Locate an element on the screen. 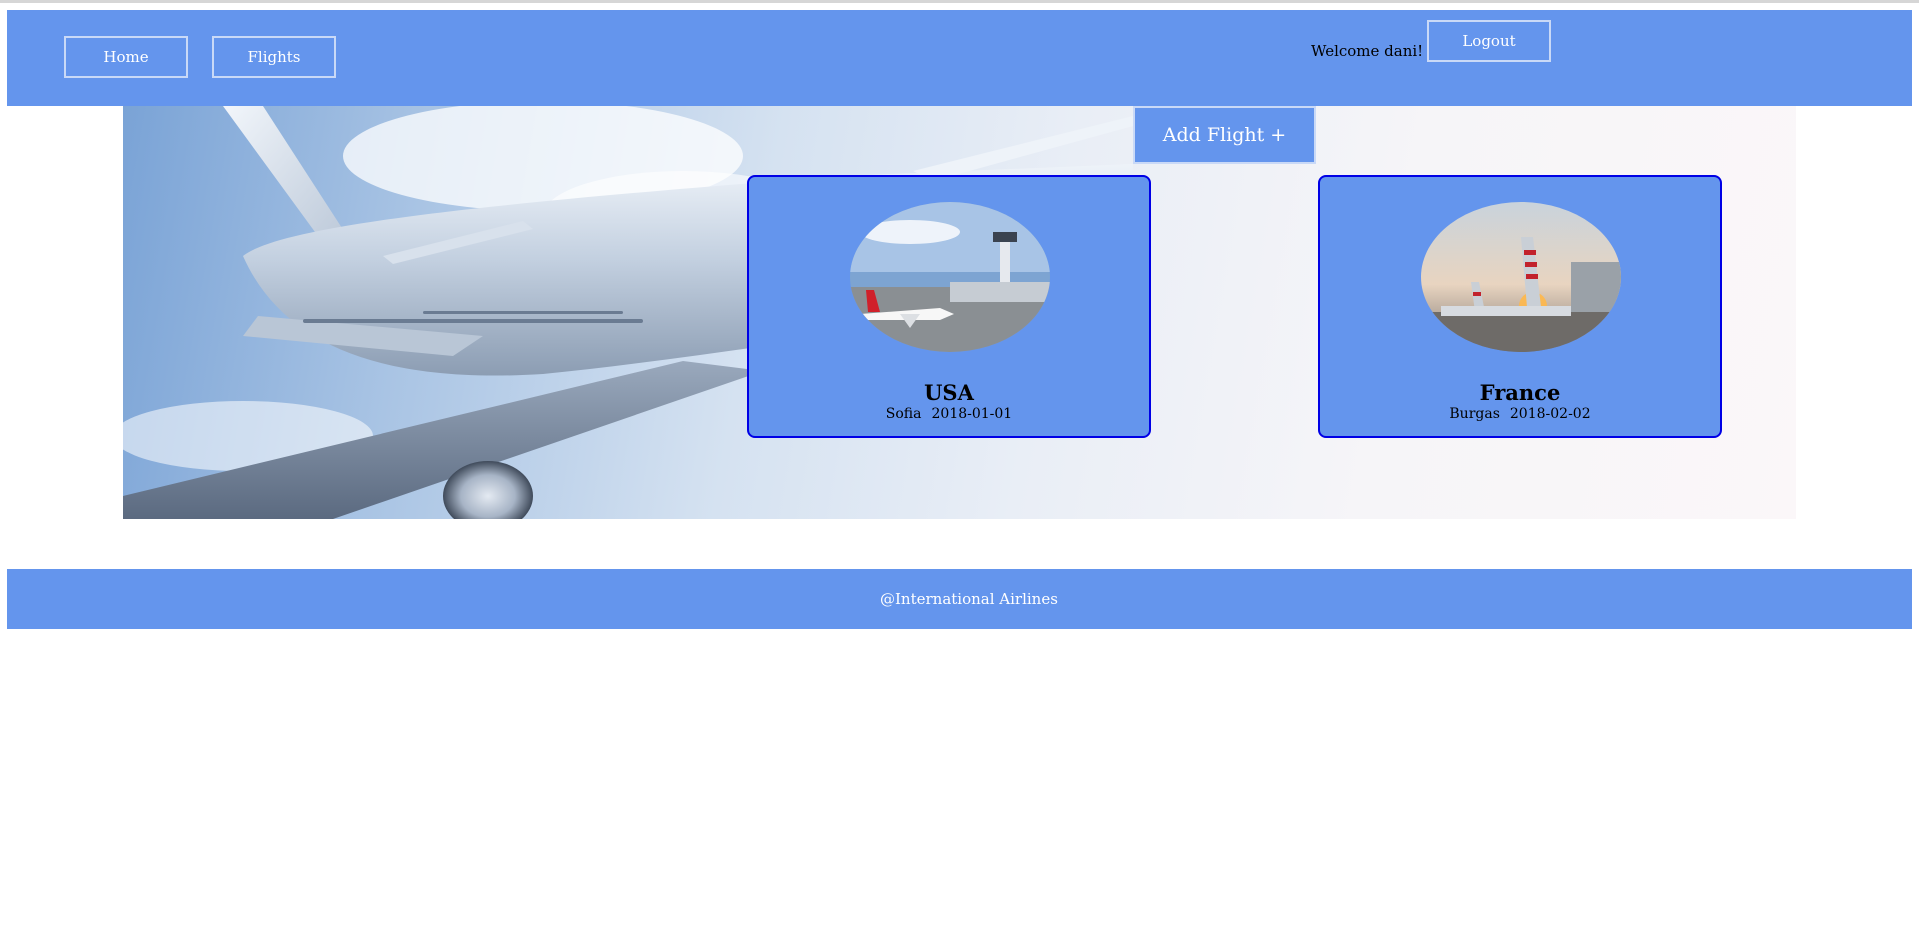  flight-card: USA Sofia 2018-01-01 is located at coordinates (949, 306).